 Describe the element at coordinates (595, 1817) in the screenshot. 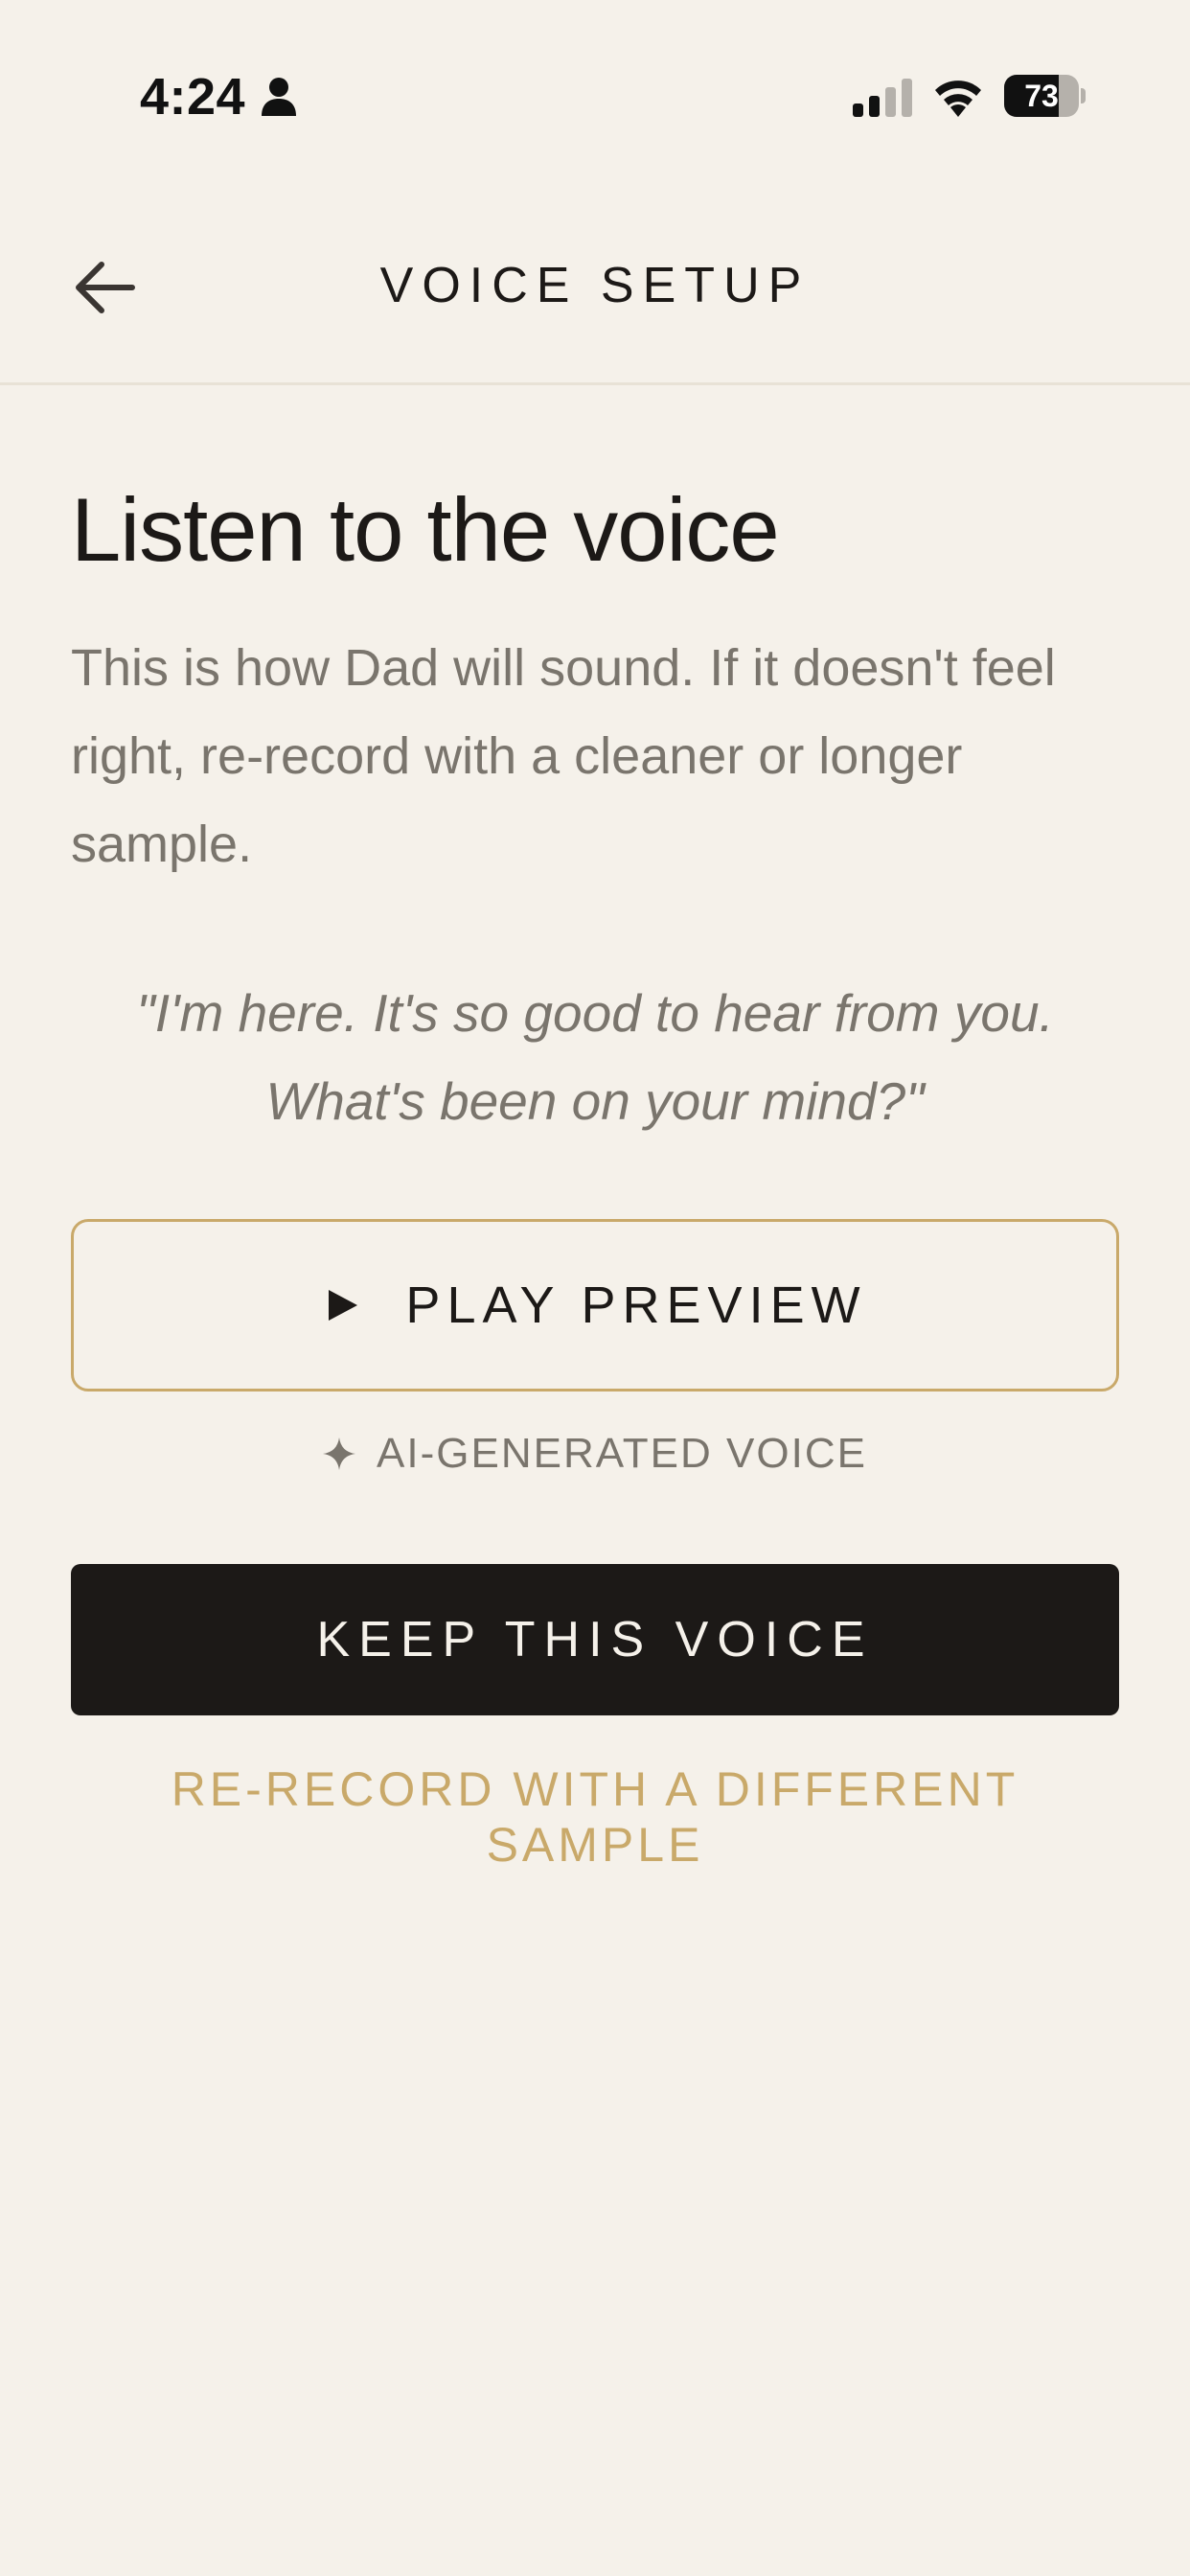

I see `rerecord-link: RE-RECORD WITH A DIFFERENT SAMPLE` at that location.